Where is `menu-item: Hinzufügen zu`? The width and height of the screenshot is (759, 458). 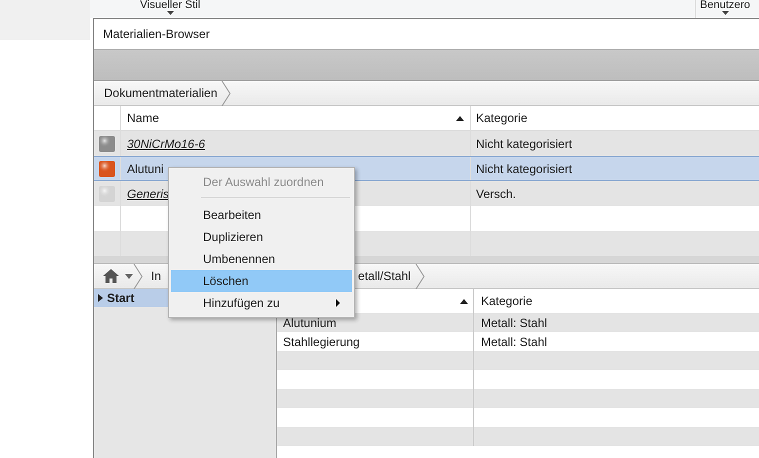
menu-item: Hinzufügen zu is located at coordinates (261, 303).